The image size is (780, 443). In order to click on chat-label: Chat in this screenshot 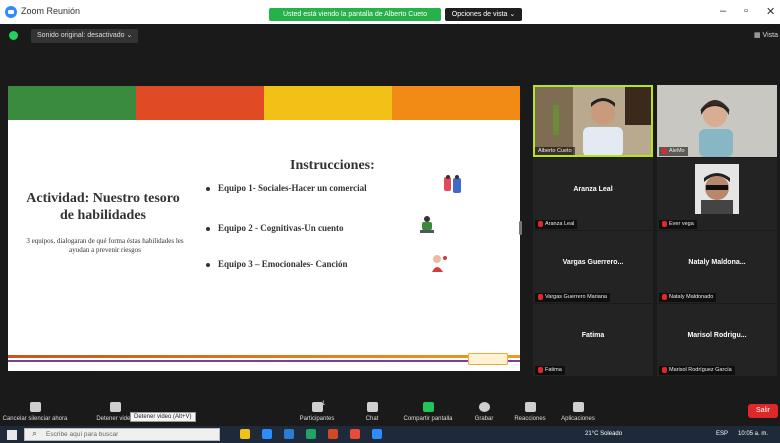, I will do `click(372, 419)`.